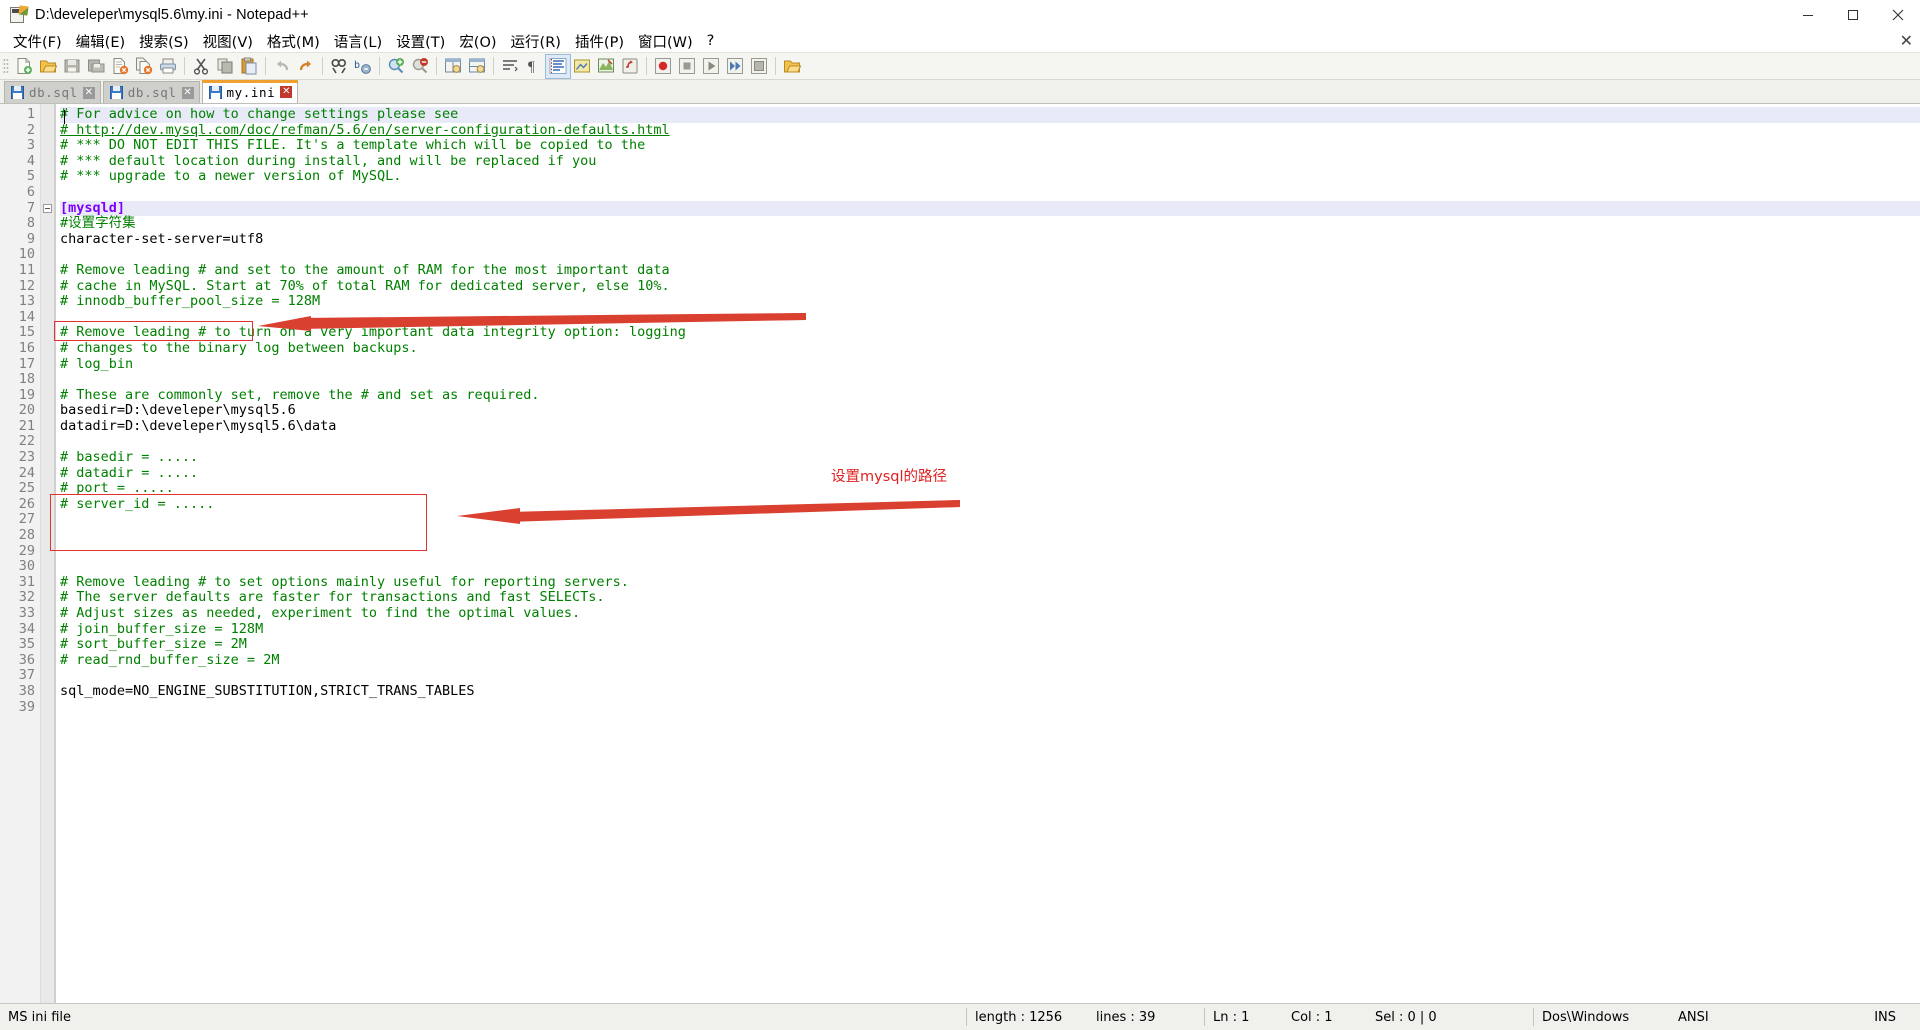 The width and height of the screenshot is (1920, 1030). Describe the element at coordinates (1807, 14) in the screenshot. I see `minimize-button` at that location.